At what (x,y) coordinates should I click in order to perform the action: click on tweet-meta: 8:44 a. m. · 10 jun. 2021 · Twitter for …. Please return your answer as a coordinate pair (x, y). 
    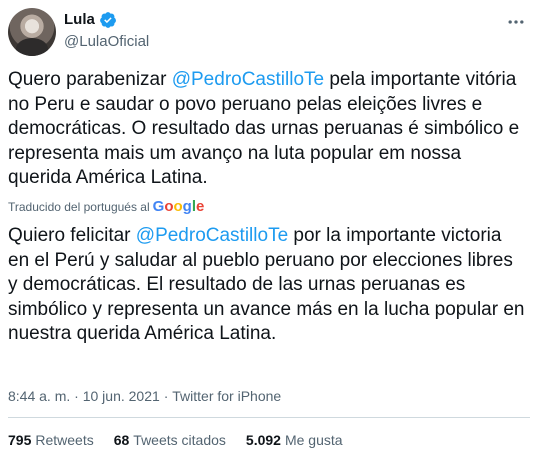
    Looking at the image, I should click on (144, 396).